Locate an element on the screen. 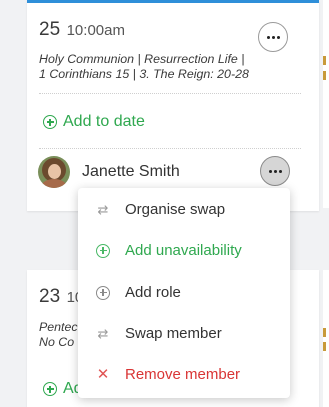 This screenshot has height=407, width=329. menu-item-label: Add role is located at coordinates (153, 292).